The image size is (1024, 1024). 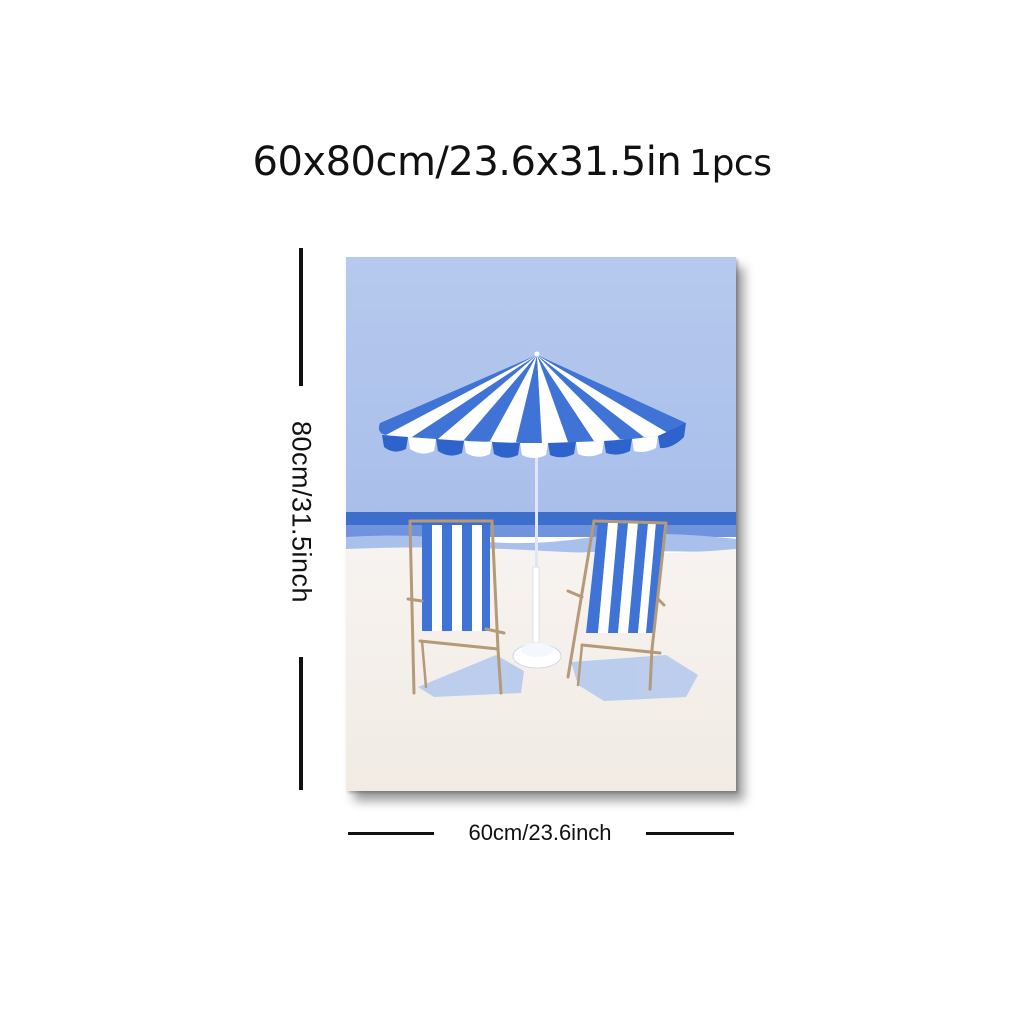 What do you see at coordinates (391, 833) in the screenshot?
I see `width-line-left` at bounding box center [391, 833].